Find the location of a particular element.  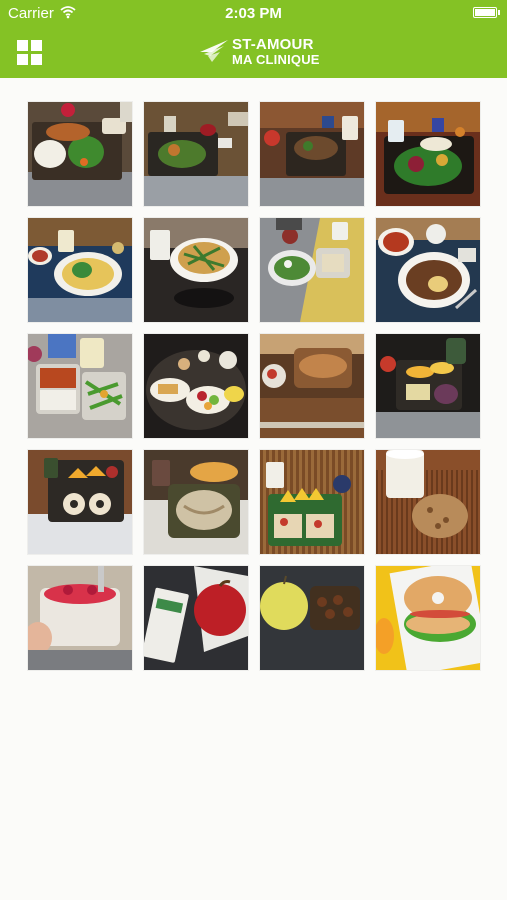

st-amour-logo: ST-AMOUR MA CLINIQUE is located at coordinates (259, 52).